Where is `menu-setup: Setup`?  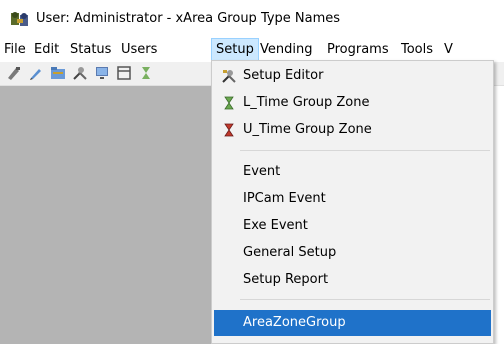
menu-setup: Setup is located at coordinates (235, 50).